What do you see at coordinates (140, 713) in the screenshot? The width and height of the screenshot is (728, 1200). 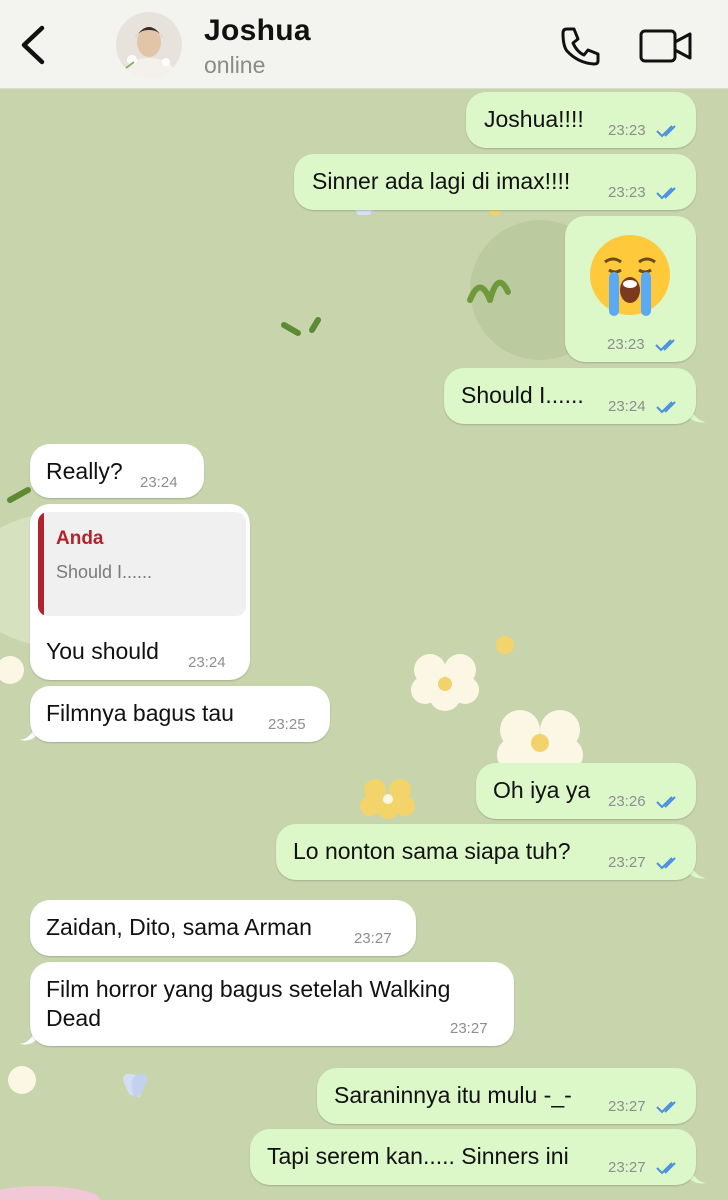 I see `message-text: Filmnya bagus tau` at bounding box center [140, 713].